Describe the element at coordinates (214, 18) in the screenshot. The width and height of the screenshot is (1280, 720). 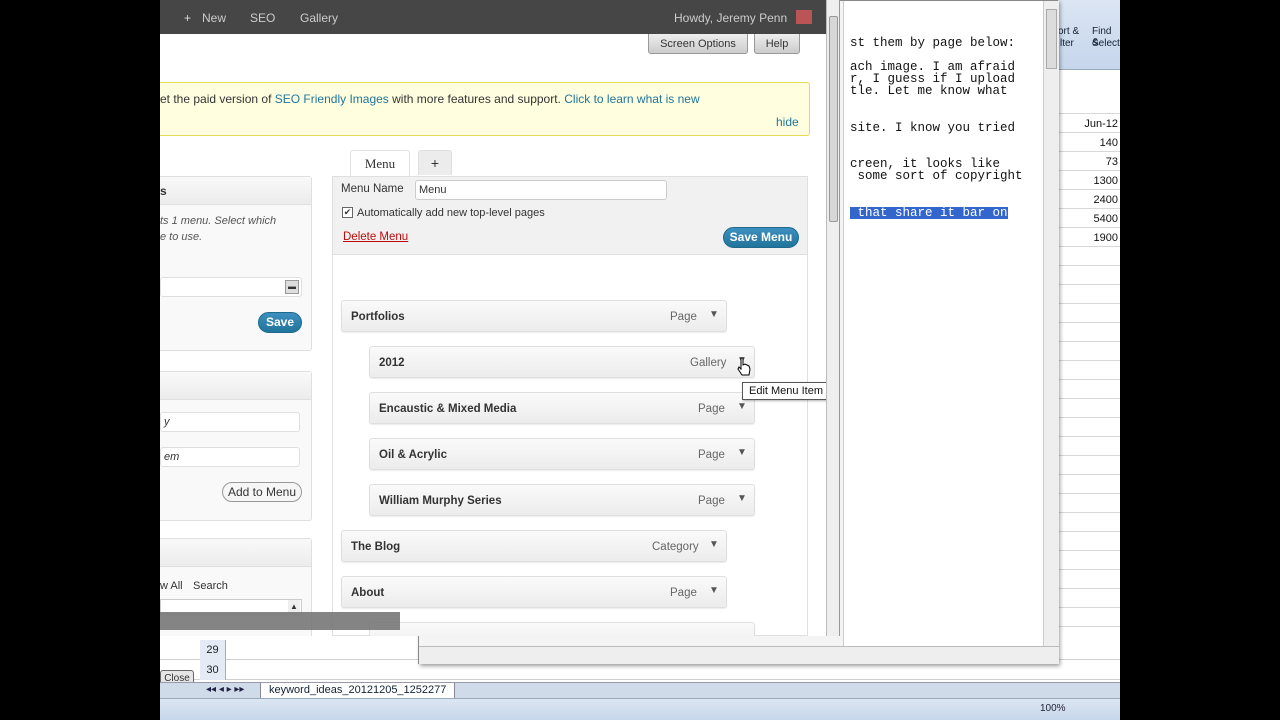
I see `admin-bar-new: New` at that location.